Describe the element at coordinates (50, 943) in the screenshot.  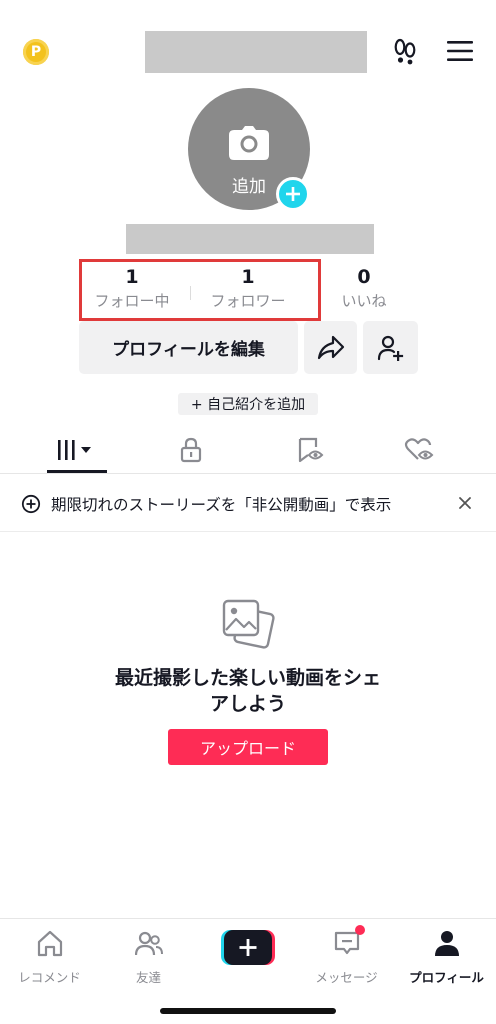
I see `home-icon` at that location.